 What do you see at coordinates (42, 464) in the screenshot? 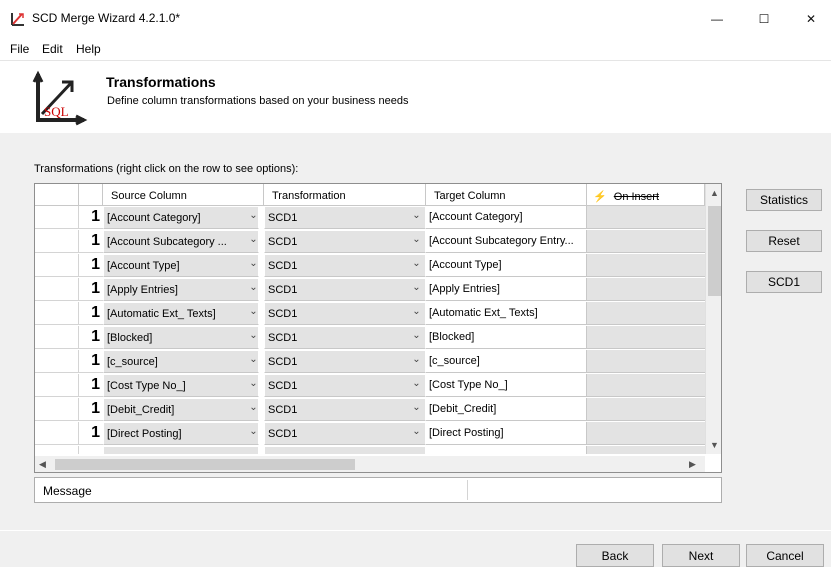
I see `scroll-left-icon: ◀` at bounding box center [42, 464].